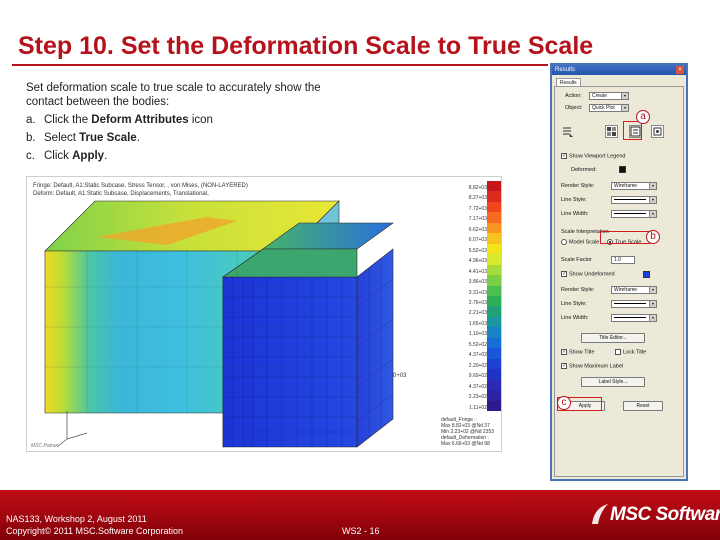  I want to click on show-title-toggle: ✓ Show Title, so click(577, 352).